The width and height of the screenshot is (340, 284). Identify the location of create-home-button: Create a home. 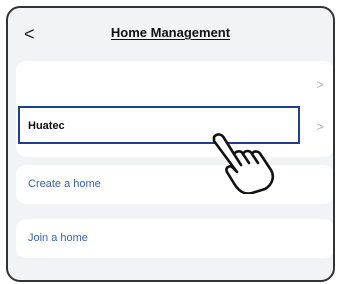
(174, 184).